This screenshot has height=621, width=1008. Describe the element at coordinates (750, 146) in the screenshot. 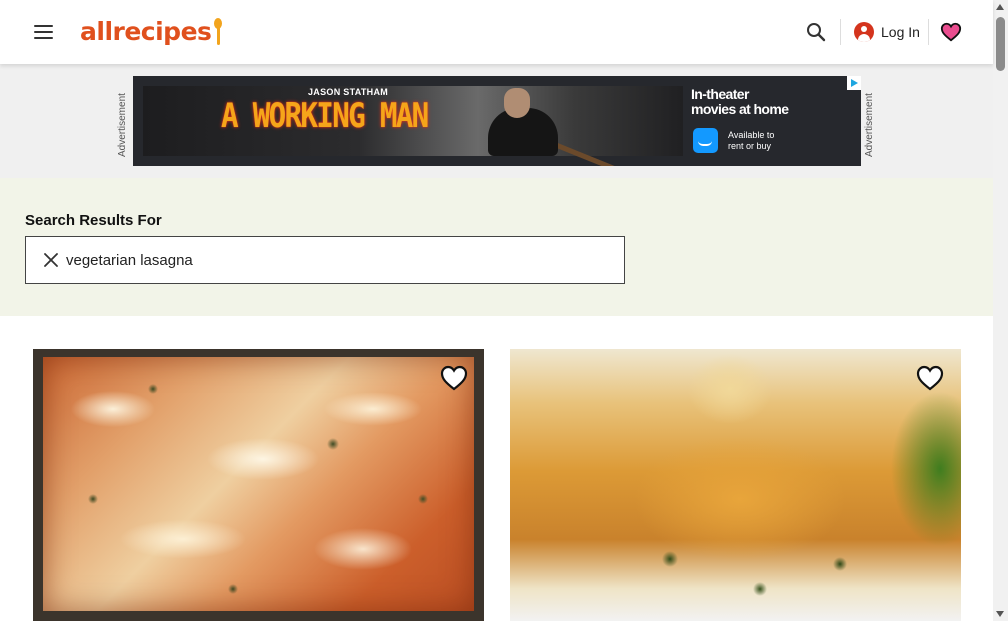

I see `ad-availability-line2: rent or buy` at that location.